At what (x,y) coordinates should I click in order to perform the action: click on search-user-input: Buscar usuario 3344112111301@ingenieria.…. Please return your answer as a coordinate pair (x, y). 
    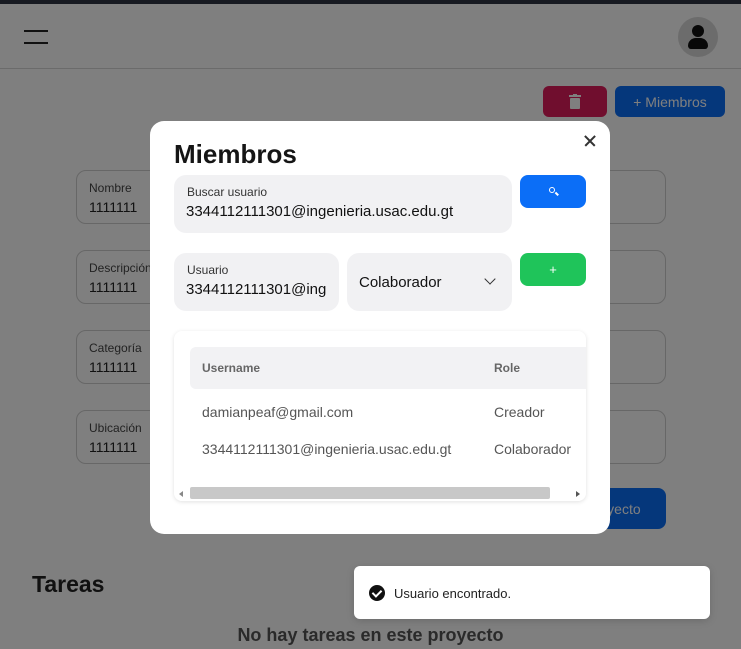
    Looking at the image, I should click on (343, 204).